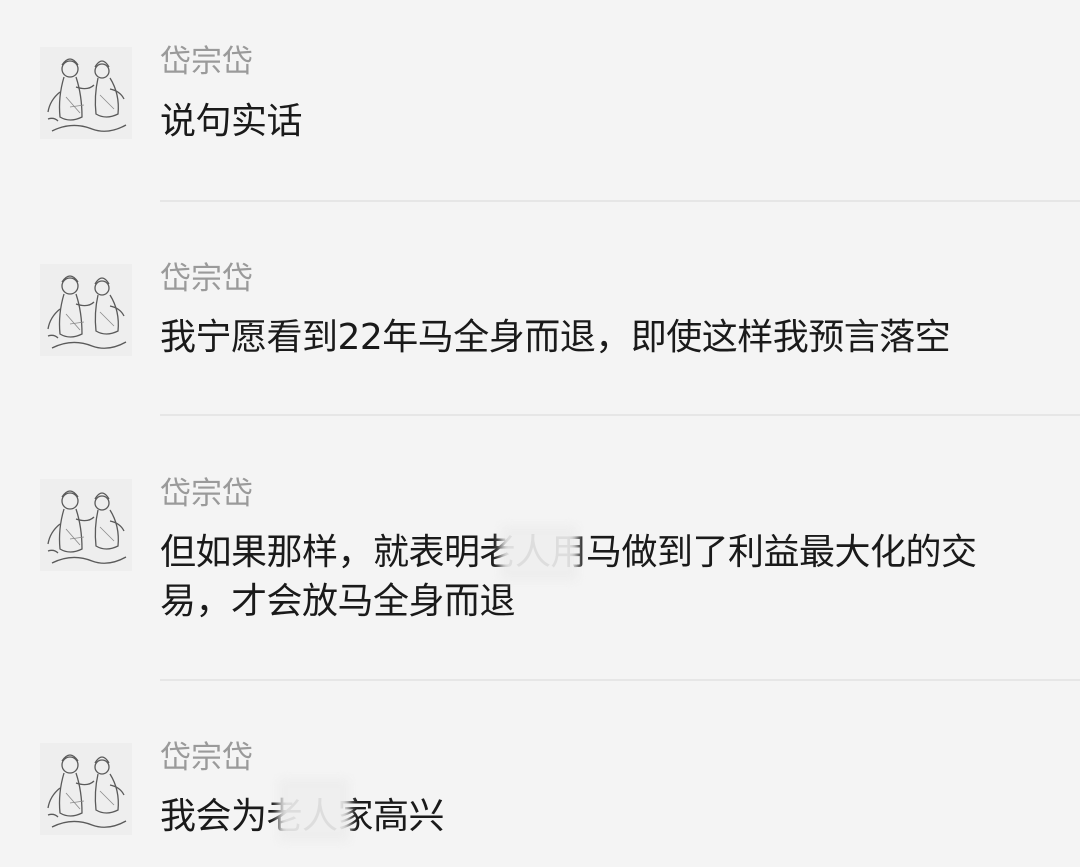 The width and height of the screenshot is (1080, 867). What do you see at coordinates (610, 553) in the screenshot?
I see `comment-text-line-1: 但如果那样，就表明老人用马做到了利益最大化的交` at bounding box center [610, 553].